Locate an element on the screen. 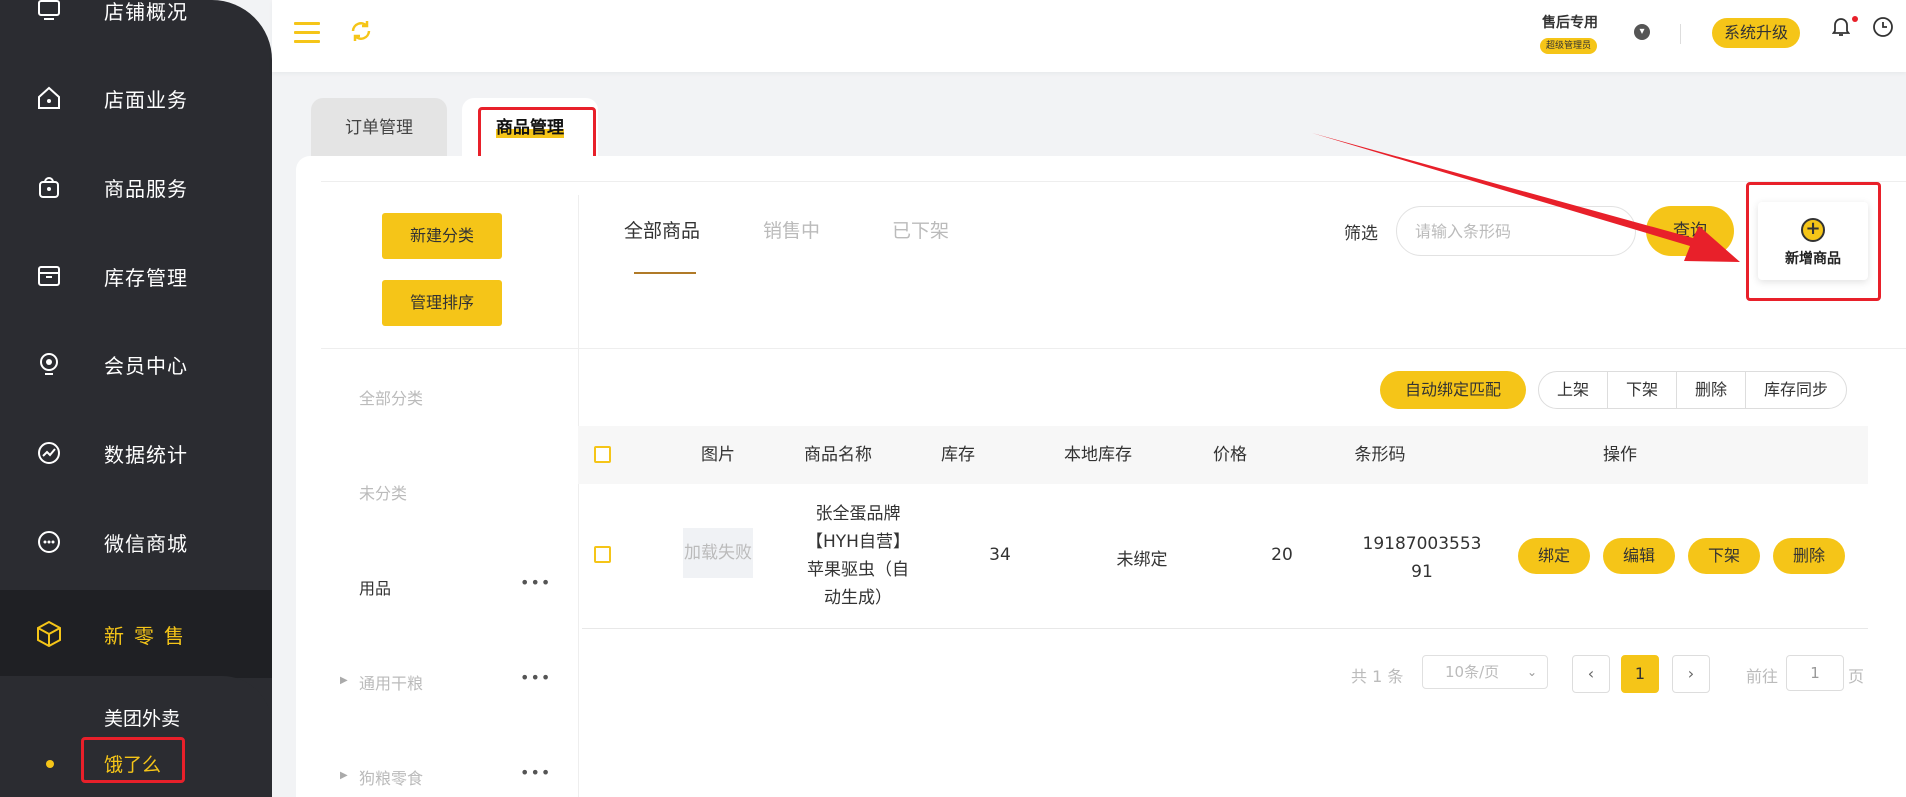  tab-off-shelf: 已下架 is located at coordinates (920, 229).